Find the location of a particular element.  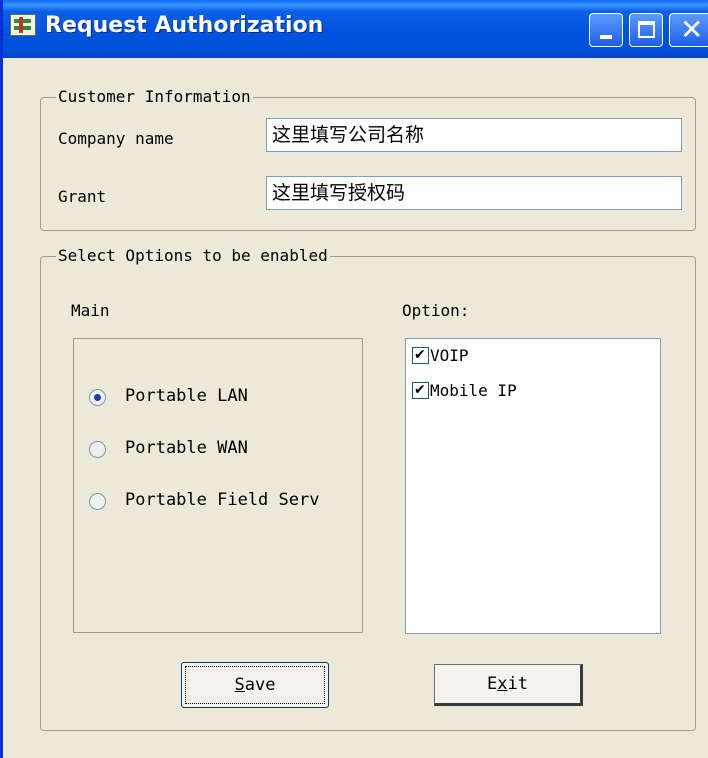

checkbox-mobile-ip: ✔ Mobile IP is located at coordinates (532, 392).